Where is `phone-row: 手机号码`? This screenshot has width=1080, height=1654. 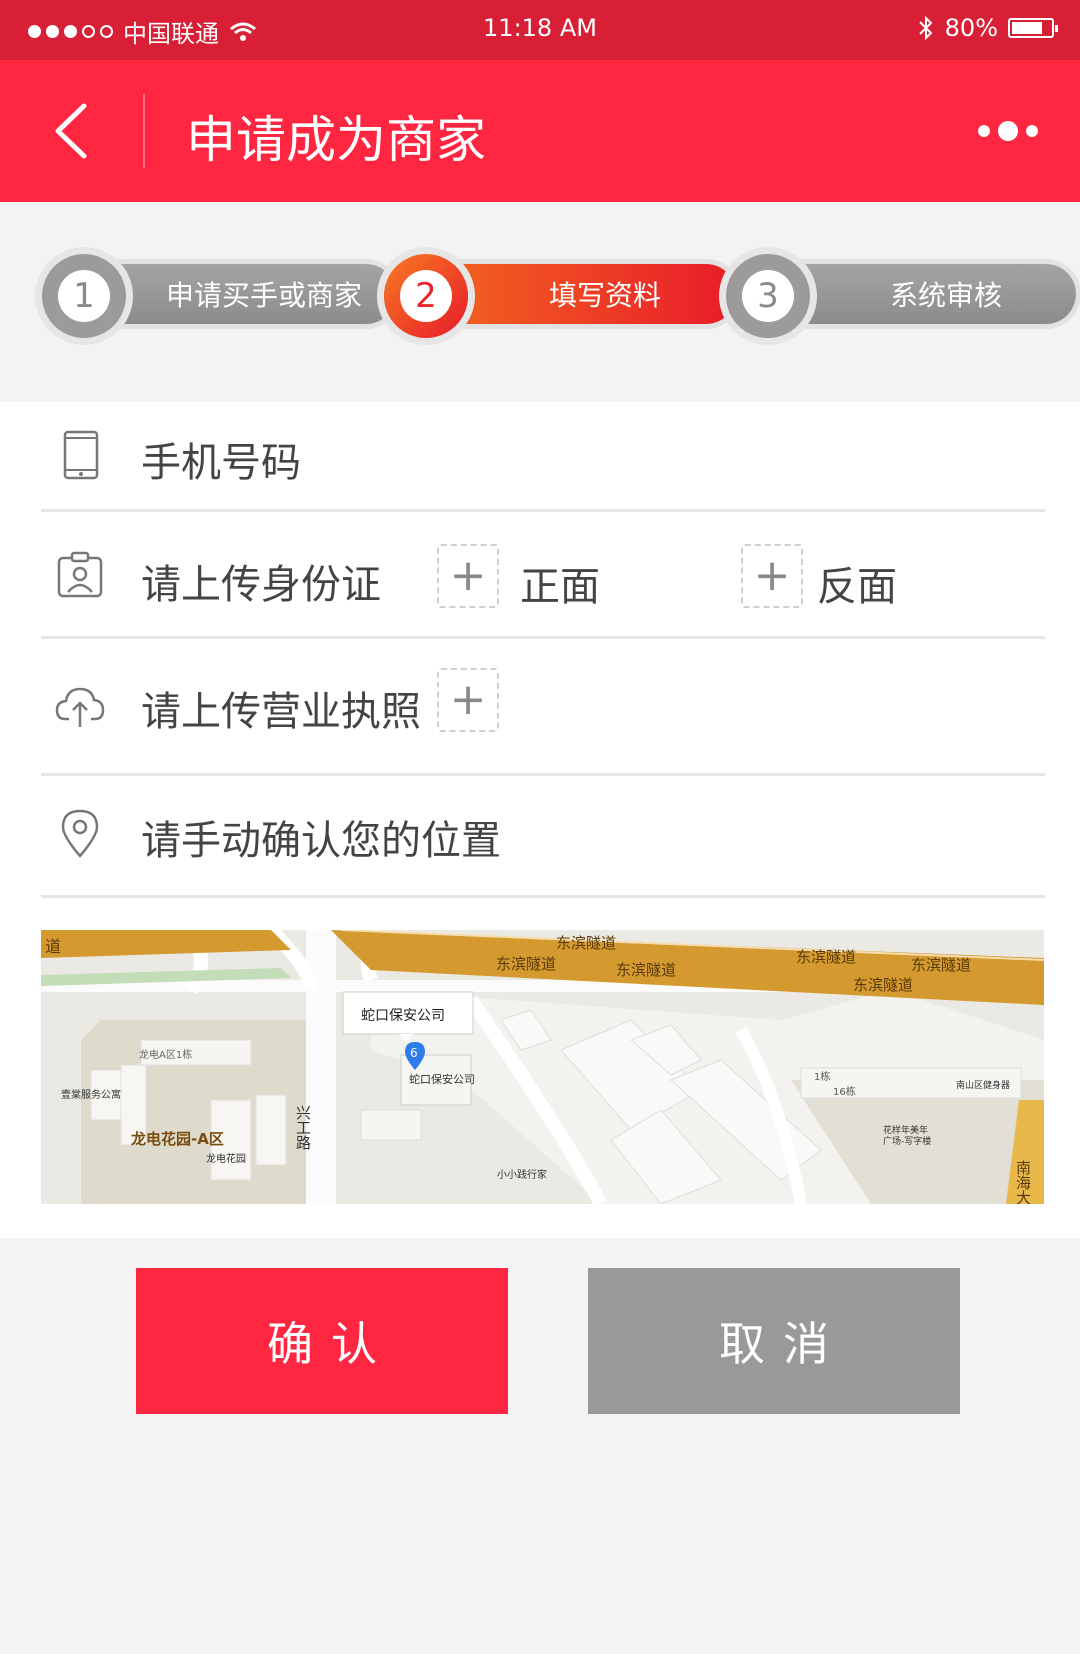
phone-row: 手机号码 is located at coordinates (543, 457).